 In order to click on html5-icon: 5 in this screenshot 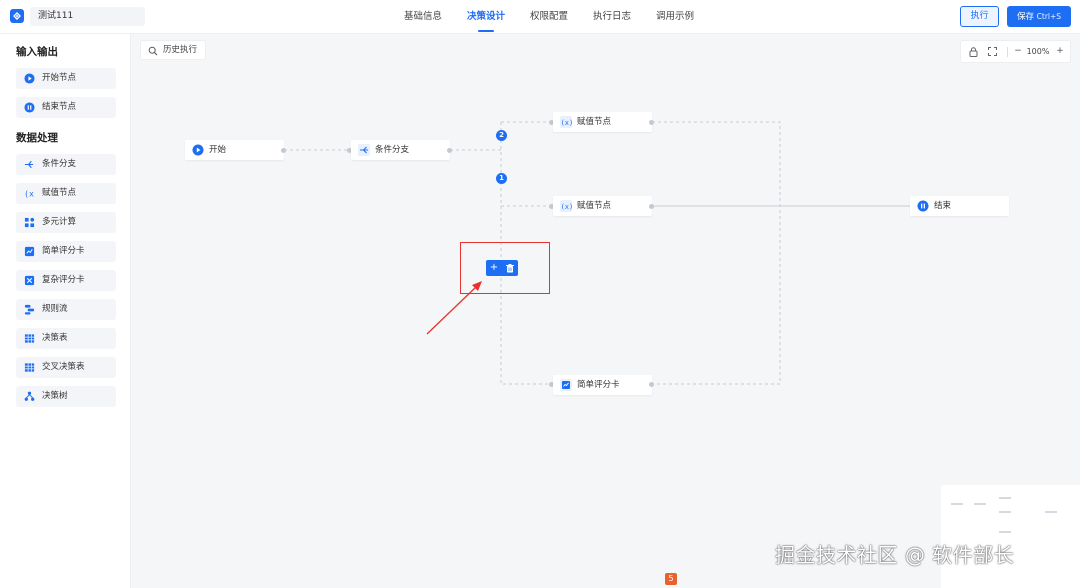, I will do `click(671, 579)`.